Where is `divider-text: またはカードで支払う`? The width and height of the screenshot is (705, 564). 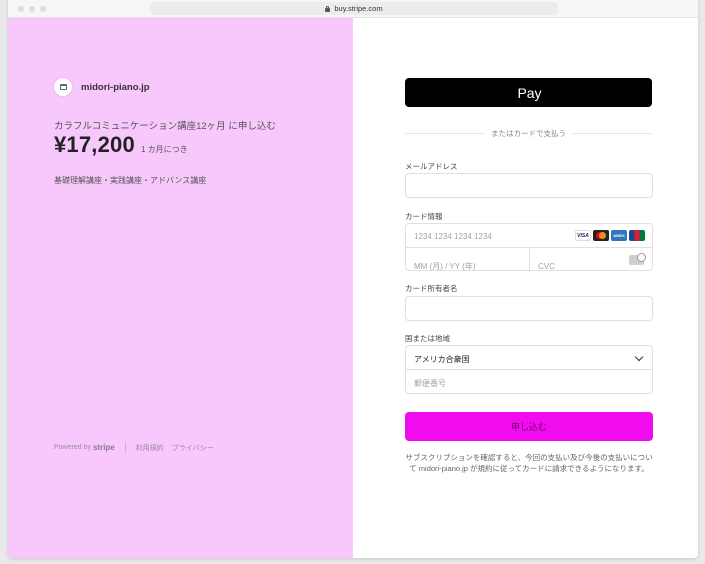 divider-text: またはカードで支払う is located at coordinates (528, 133).